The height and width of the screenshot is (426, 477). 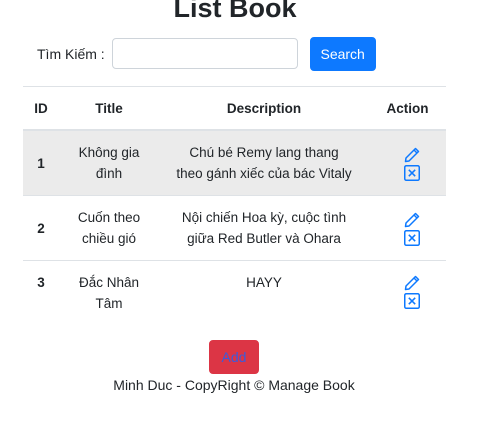 I want to click on title-line: Tâm, so click(x=109, y=303).